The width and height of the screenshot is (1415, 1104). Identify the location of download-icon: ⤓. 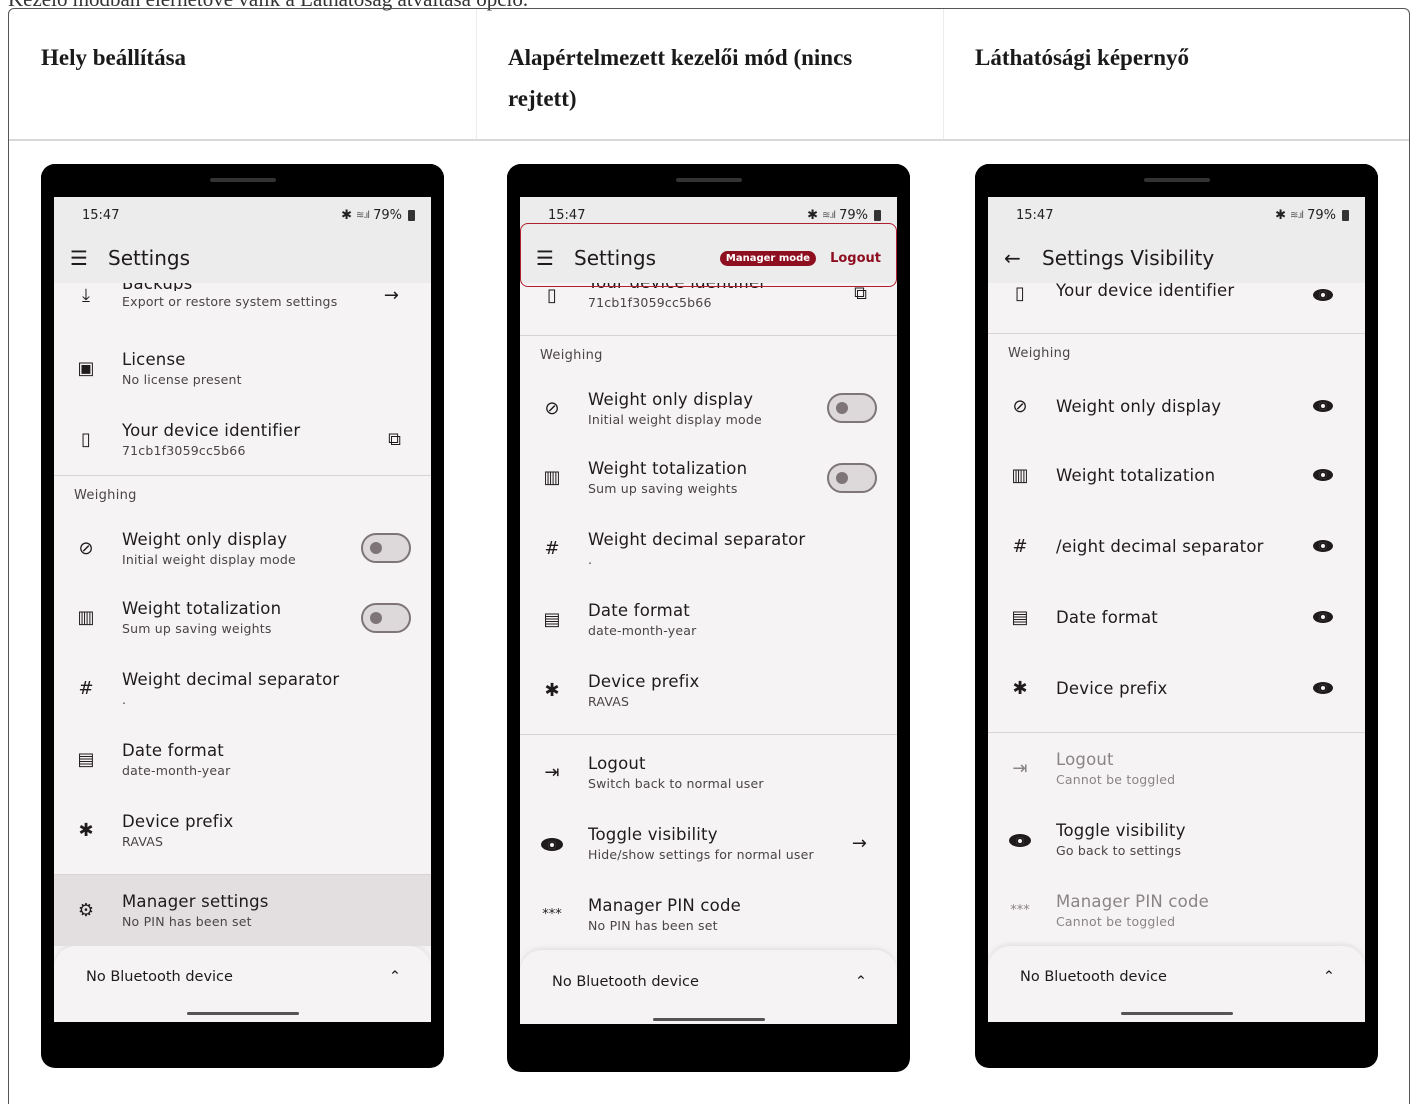
(86, 295).